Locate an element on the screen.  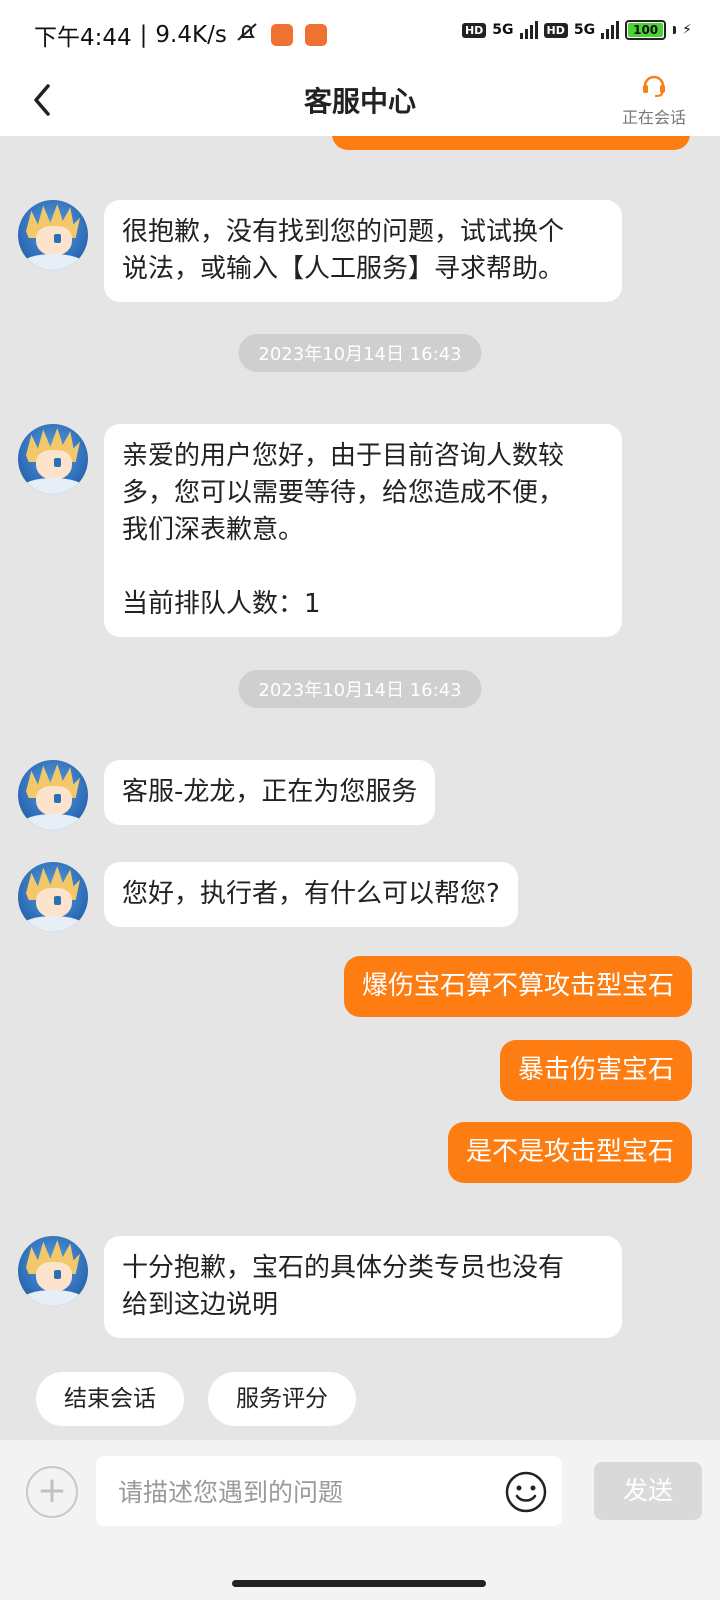
send-button: 发送 is located at coordinates (648, 1491).